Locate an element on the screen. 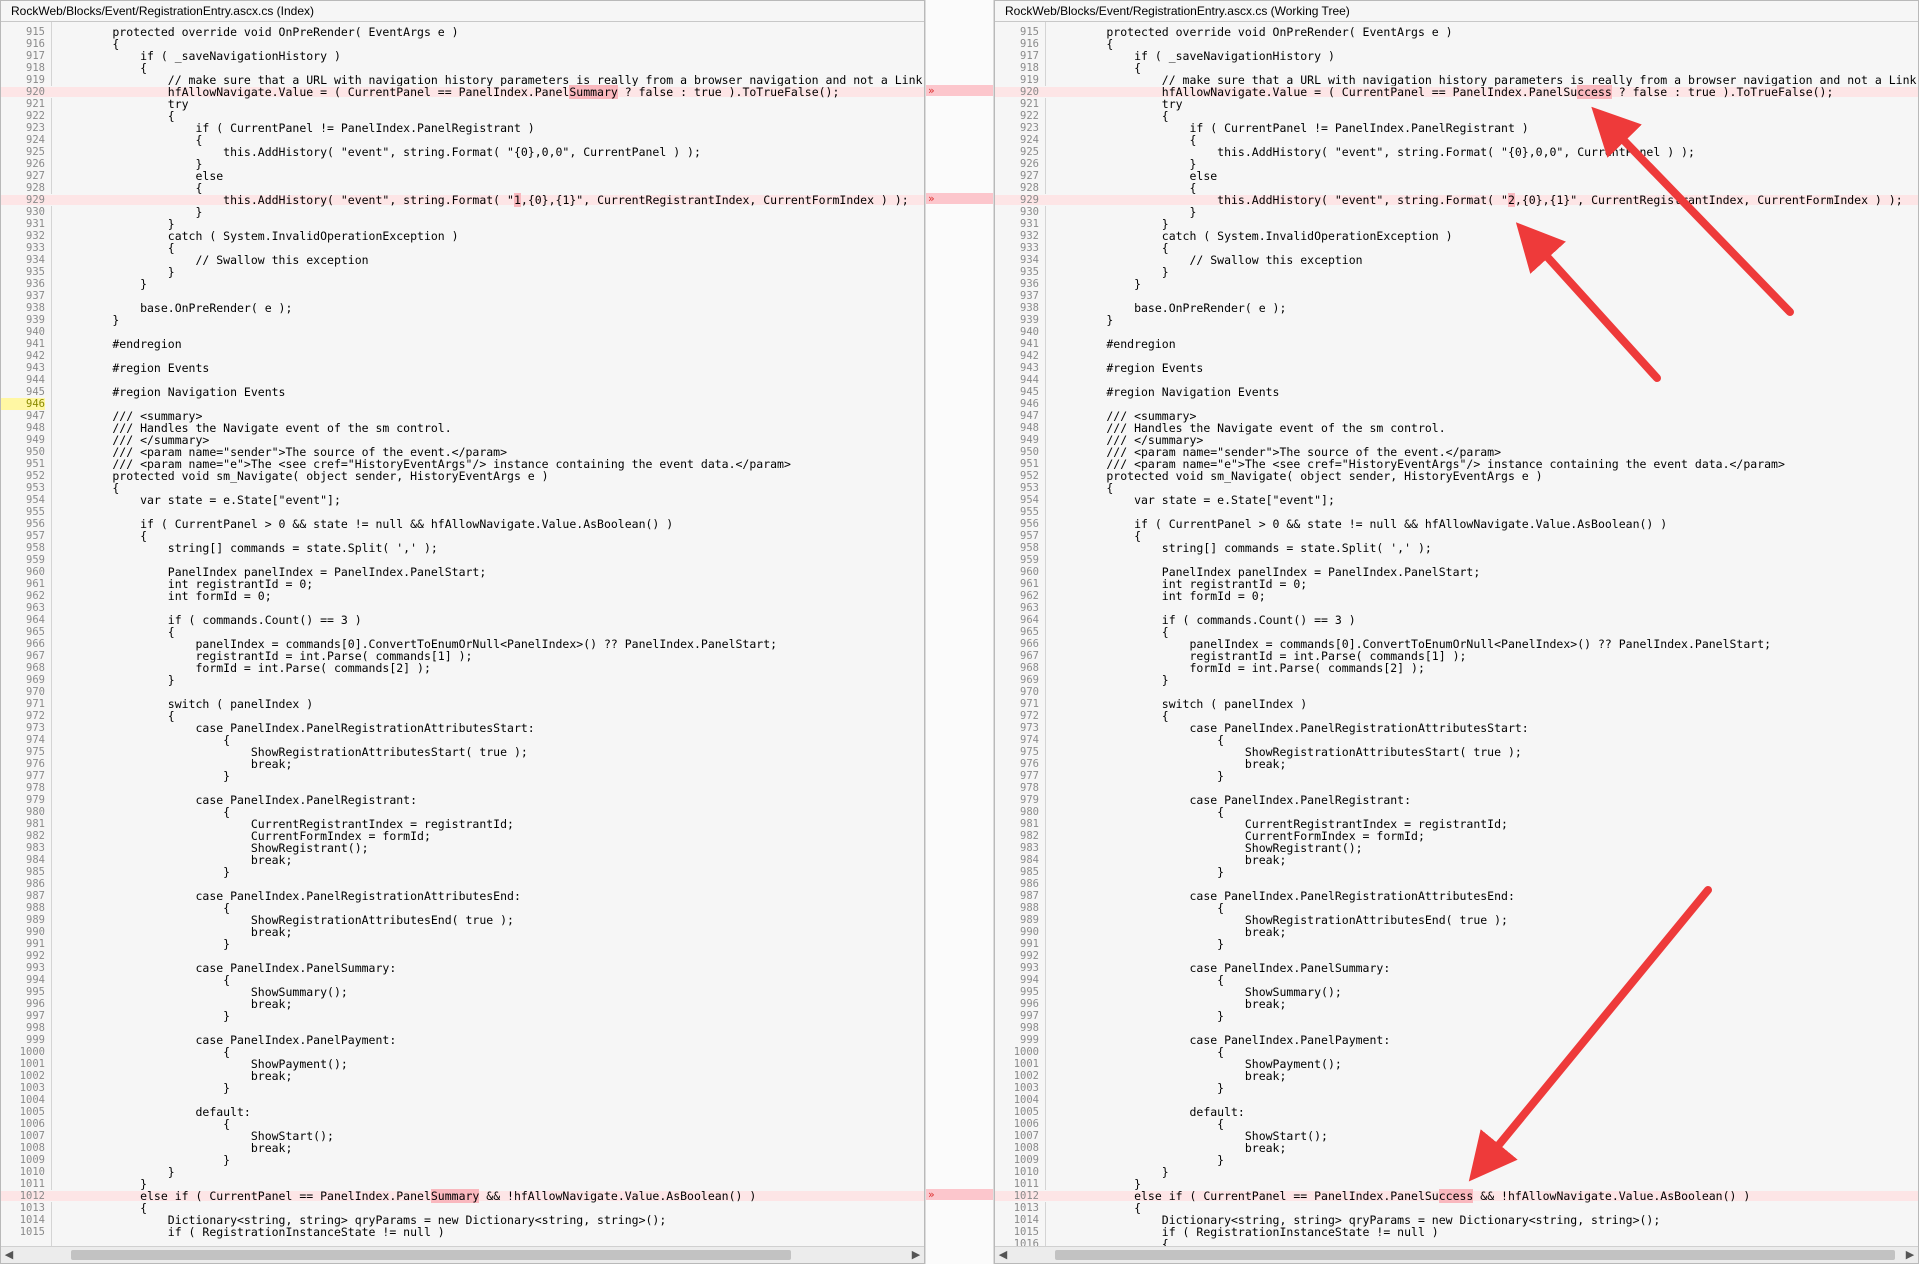 Image resolution: width=1919 pixels, height=1264 pixels. line-number: 924 is located at coordinates (35, 140).